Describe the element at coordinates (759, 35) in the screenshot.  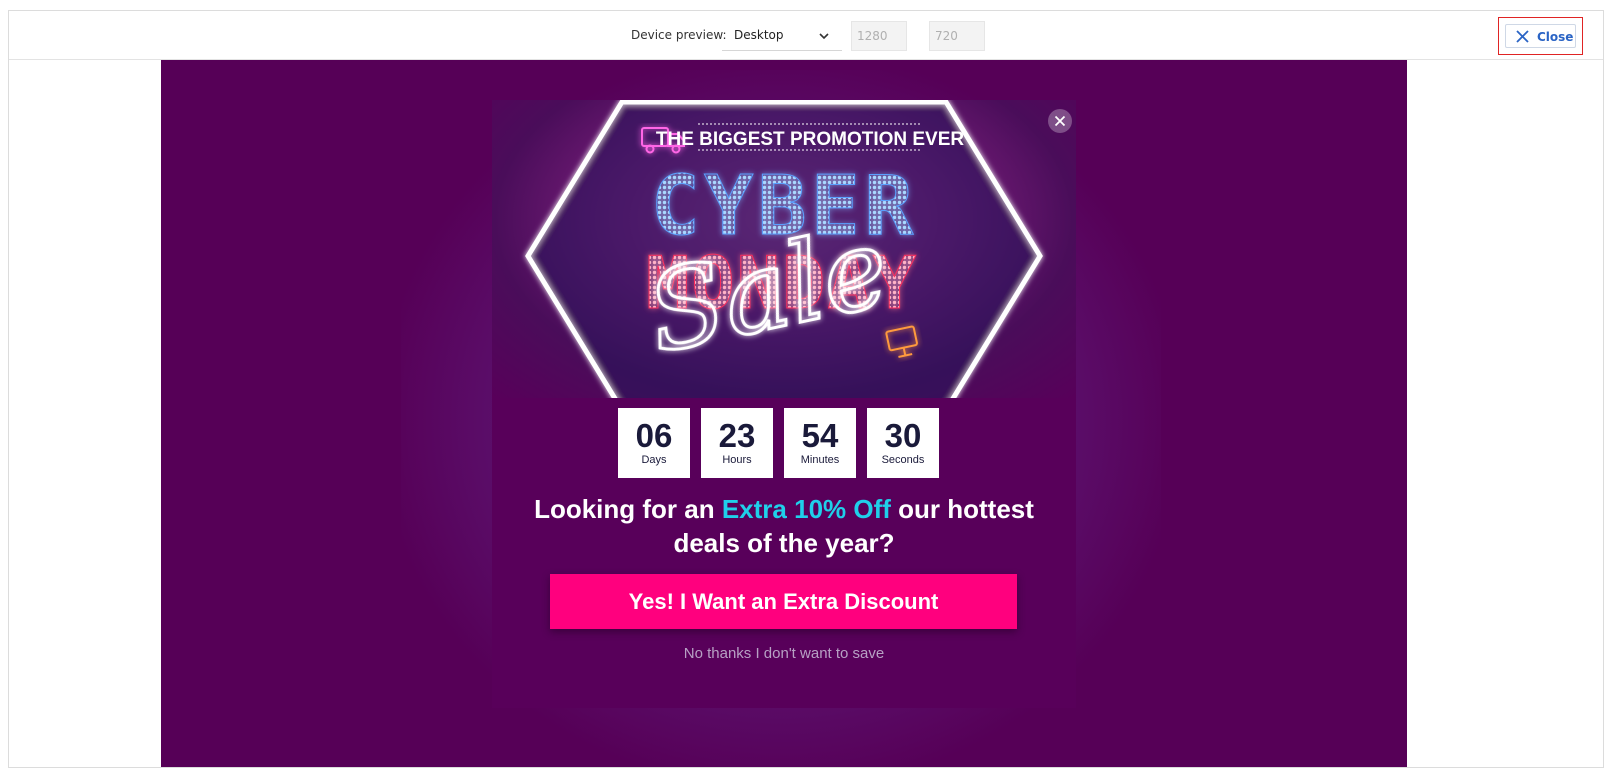
I see `device-select-value: Desktop` at that location.